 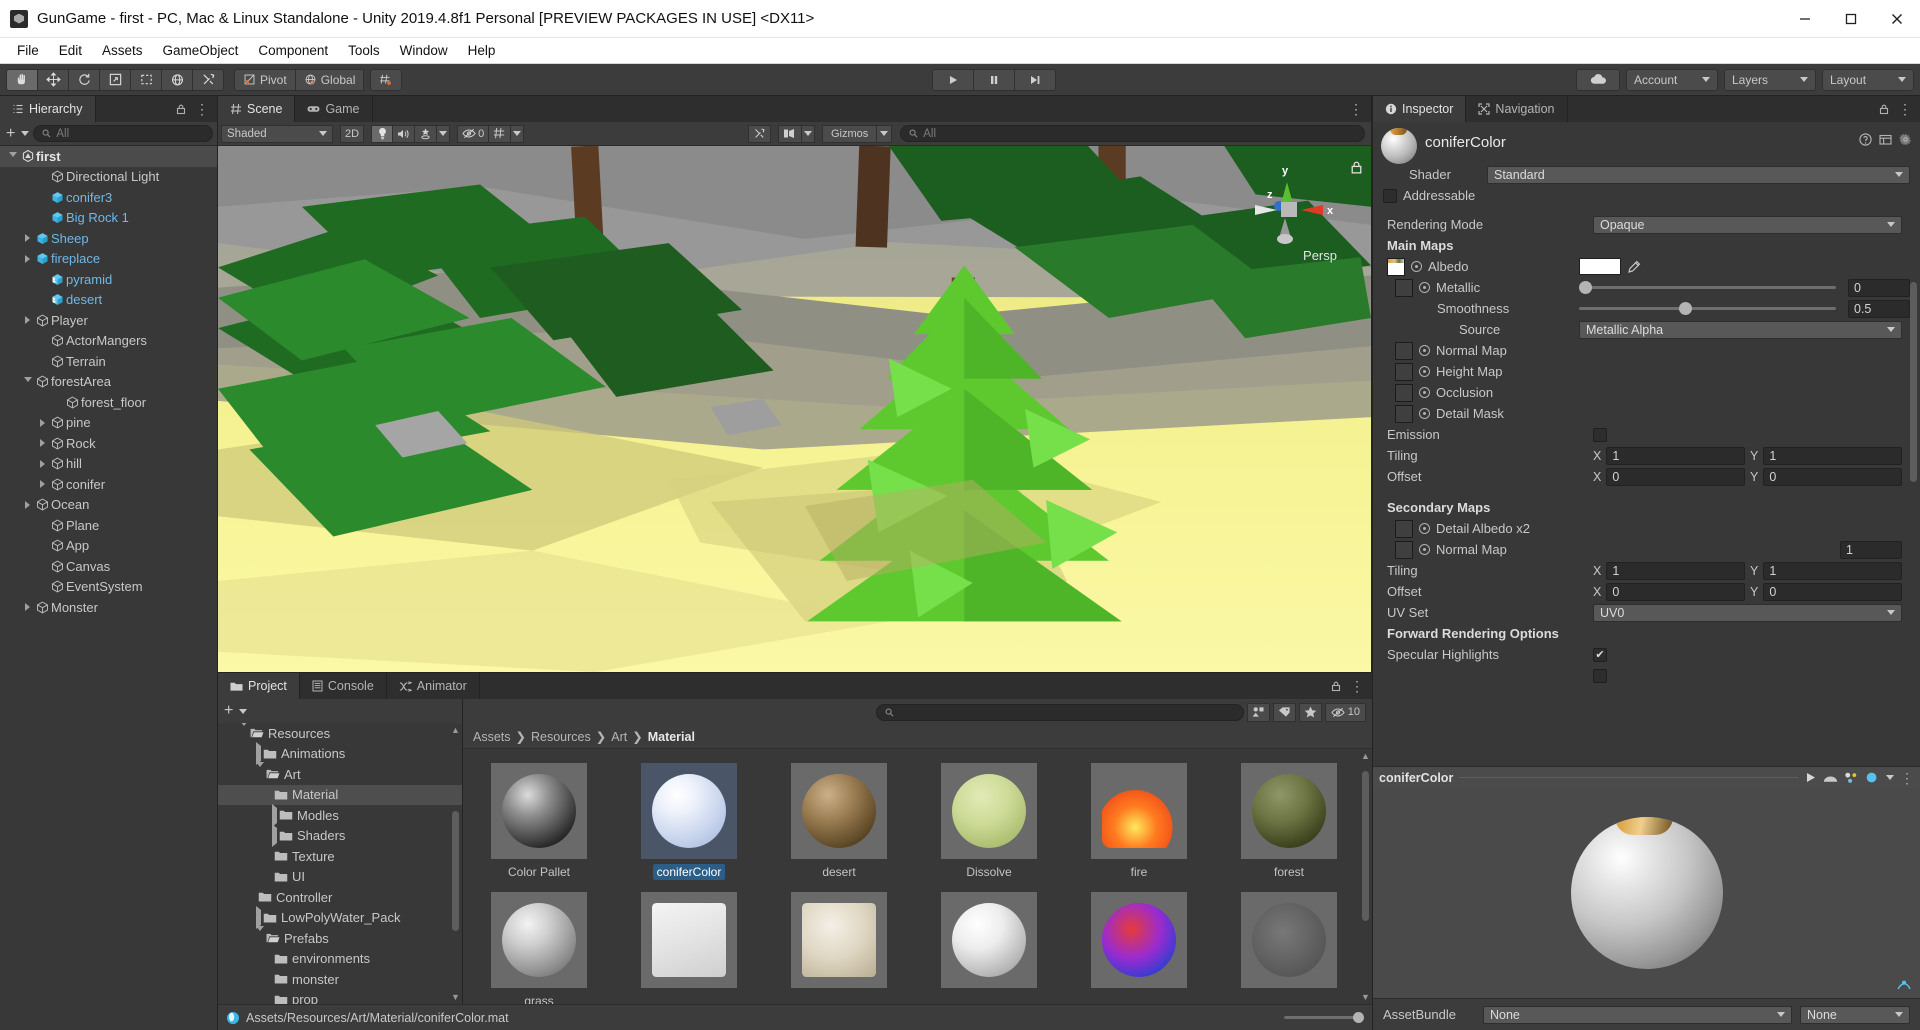 I want to click on rendering-mode-dropdown: Opaque, so click(x=1747, y=224).